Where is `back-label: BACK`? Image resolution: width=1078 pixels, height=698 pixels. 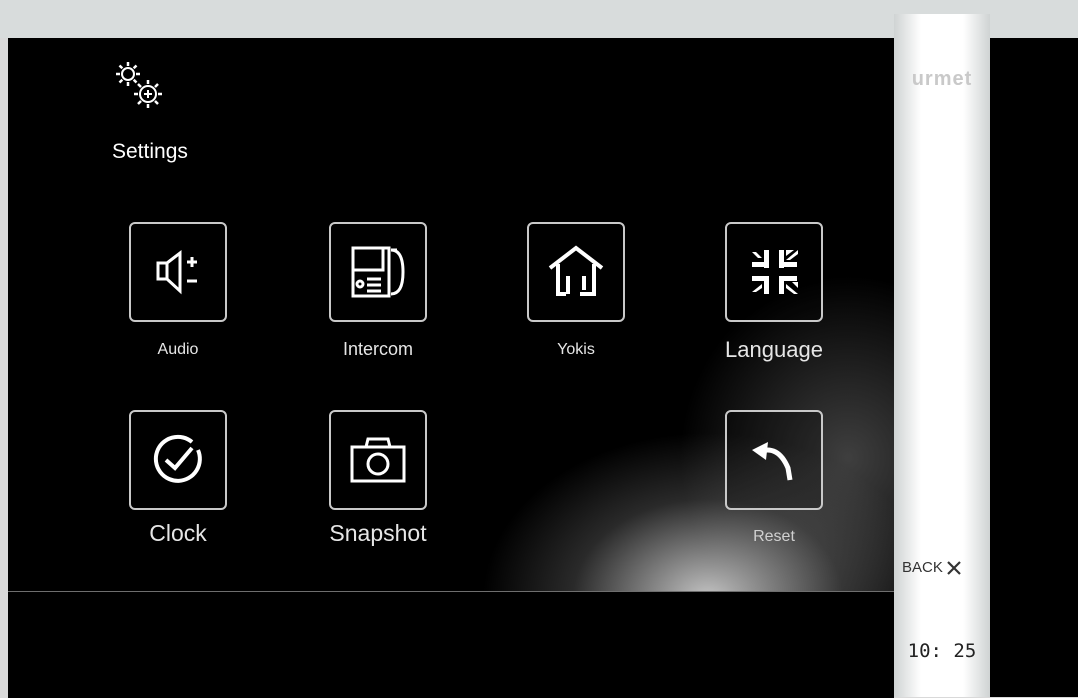 back-label: BACK is located at coordinates (922, 567).